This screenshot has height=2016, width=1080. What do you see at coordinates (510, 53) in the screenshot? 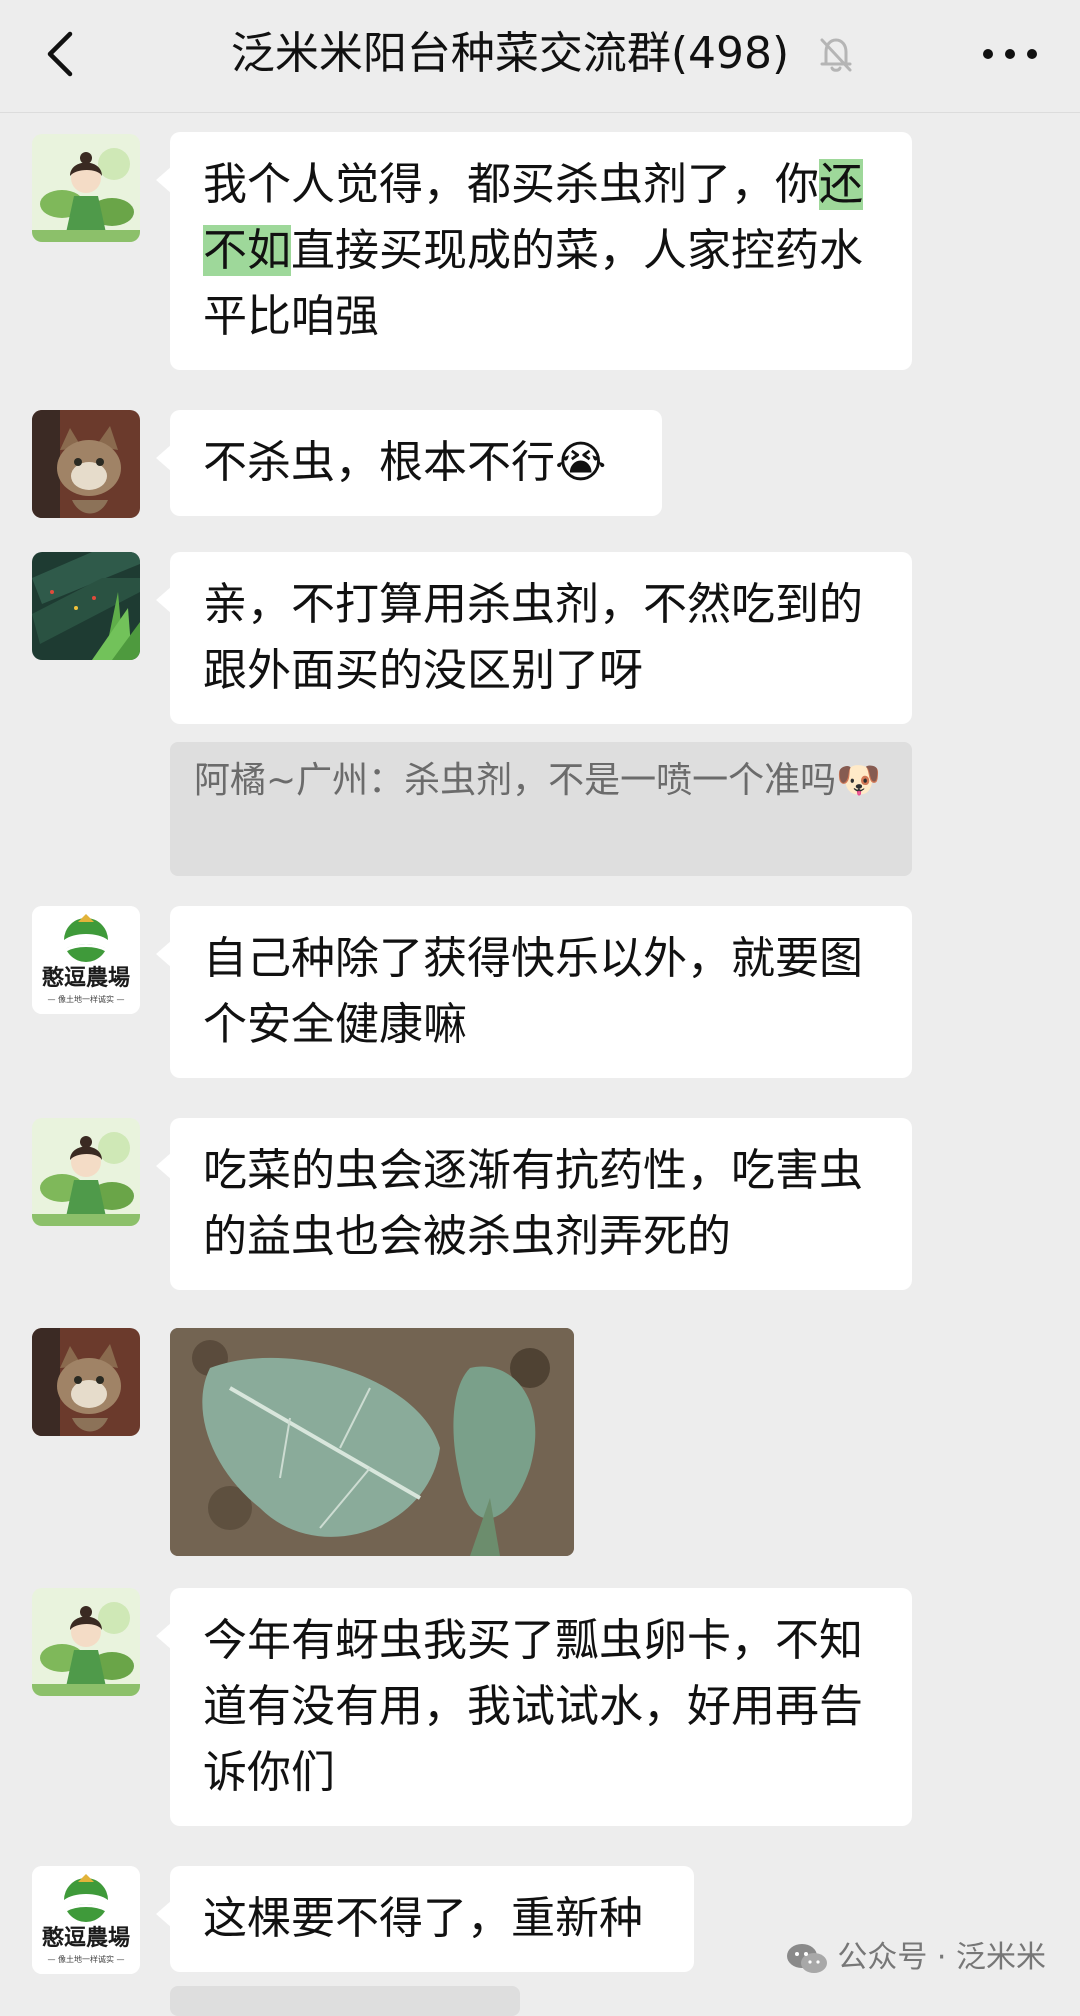
I see `chat-title: 泛米米阳台种菜交流群(498)` at bounding box center [510, 53].